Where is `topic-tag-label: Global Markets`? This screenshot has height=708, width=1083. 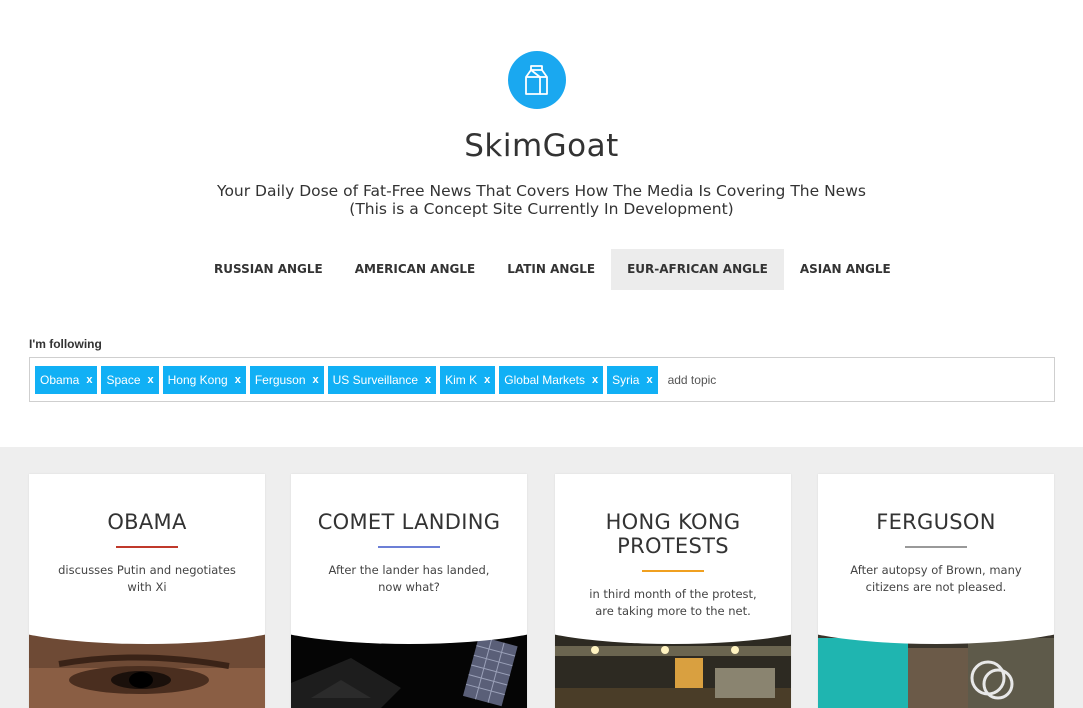 topic-tag-label: Global Markets is located at coordinates (544, 379).